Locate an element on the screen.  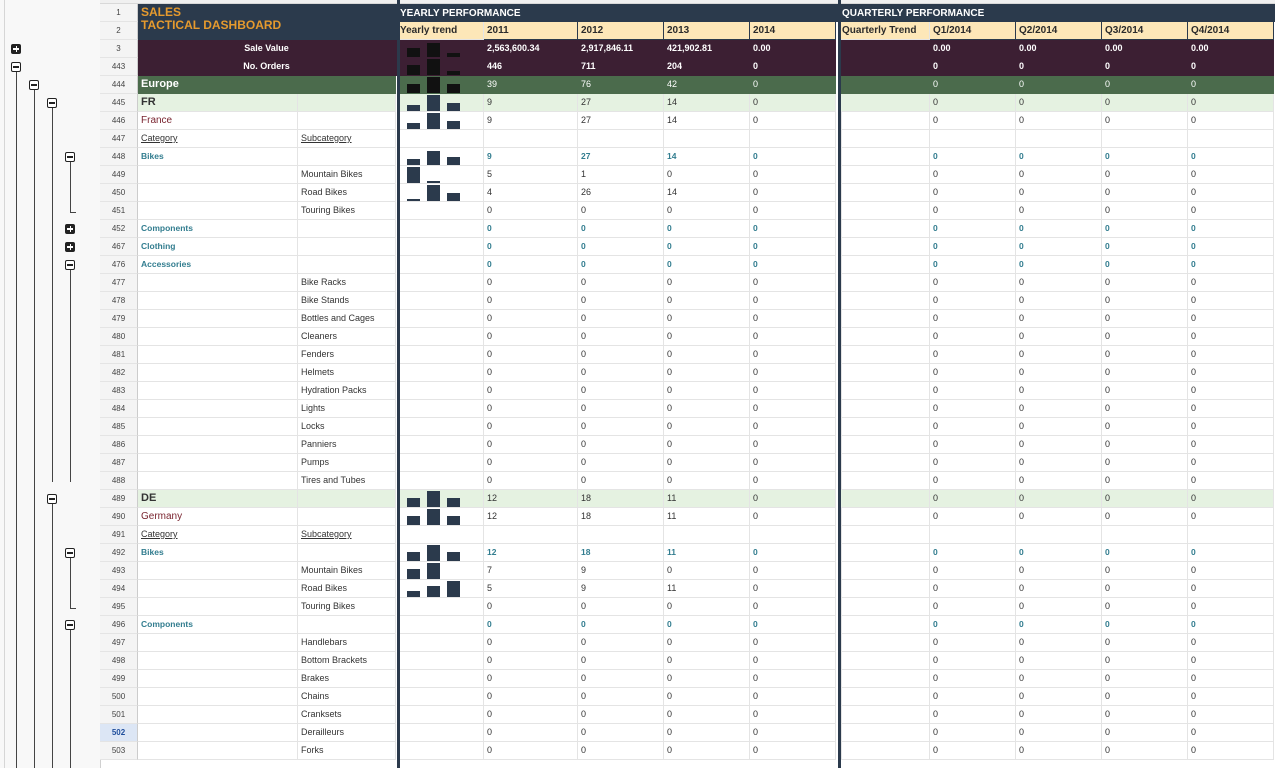
subcategory-derailleurs: Derailleurs is located at coordinates (347, 733).